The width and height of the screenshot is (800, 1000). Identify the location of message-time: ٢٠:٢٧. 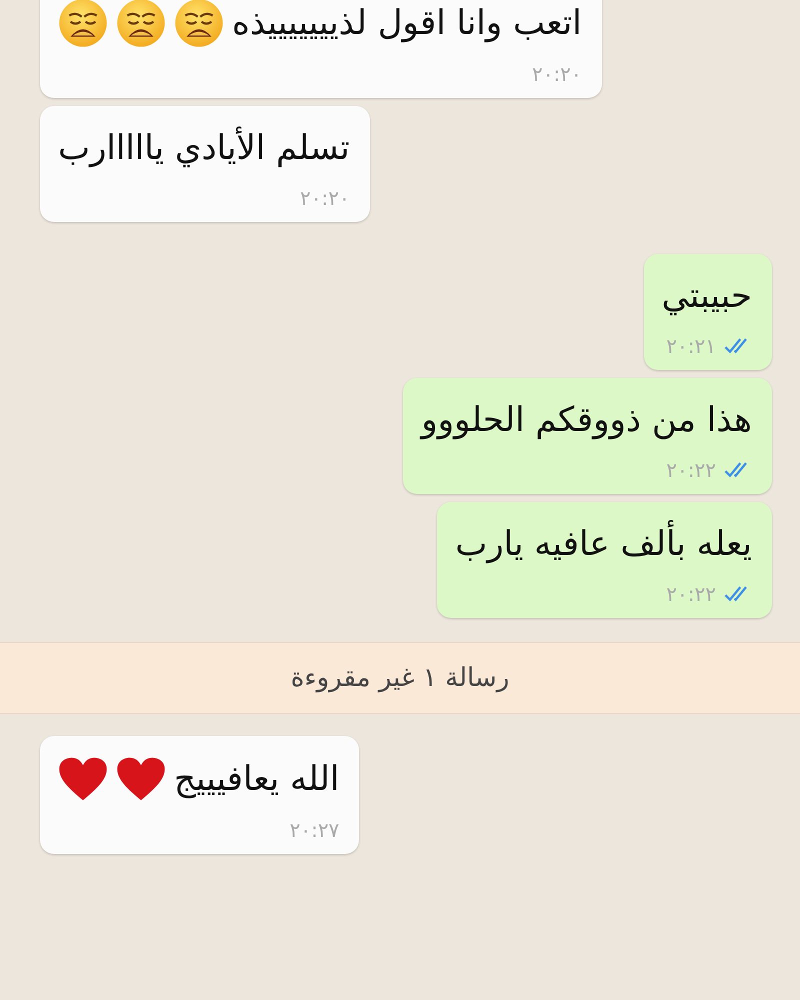
(315, 830).